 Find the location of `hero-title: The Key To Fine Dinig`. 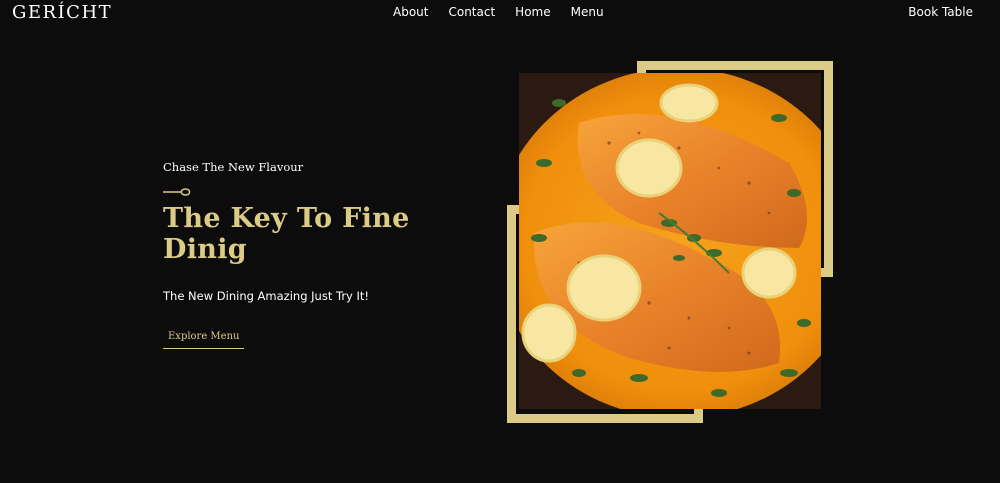

hero-title: The Key To Fine Dinig is located at coordinates (286, 234).